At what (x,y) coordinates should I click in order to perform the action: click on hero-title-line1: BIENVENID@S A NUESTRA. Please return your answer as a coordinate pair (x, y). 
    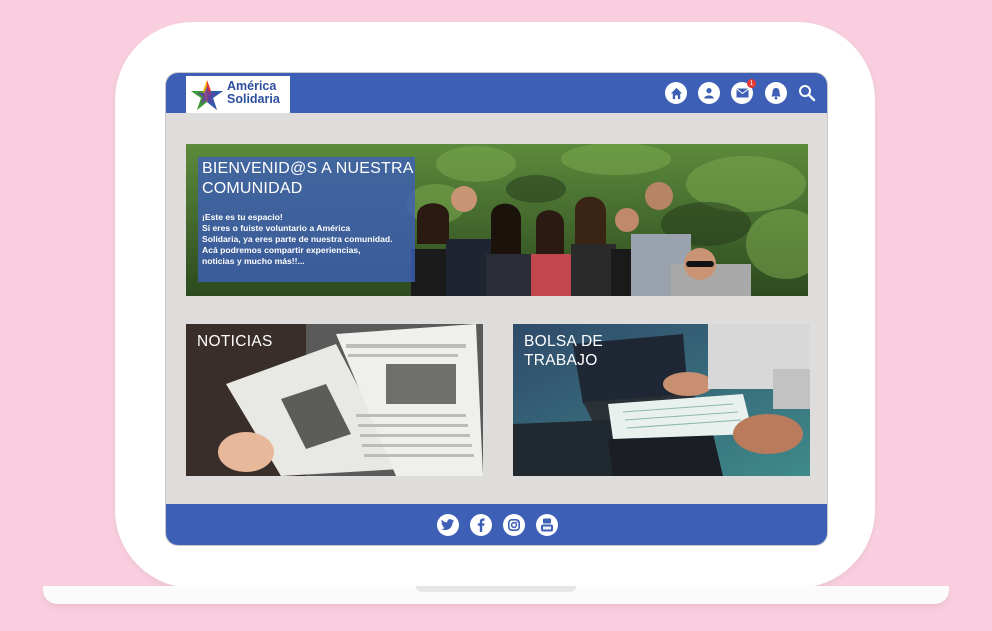
    Looking at the image, I should click on (308, 168).